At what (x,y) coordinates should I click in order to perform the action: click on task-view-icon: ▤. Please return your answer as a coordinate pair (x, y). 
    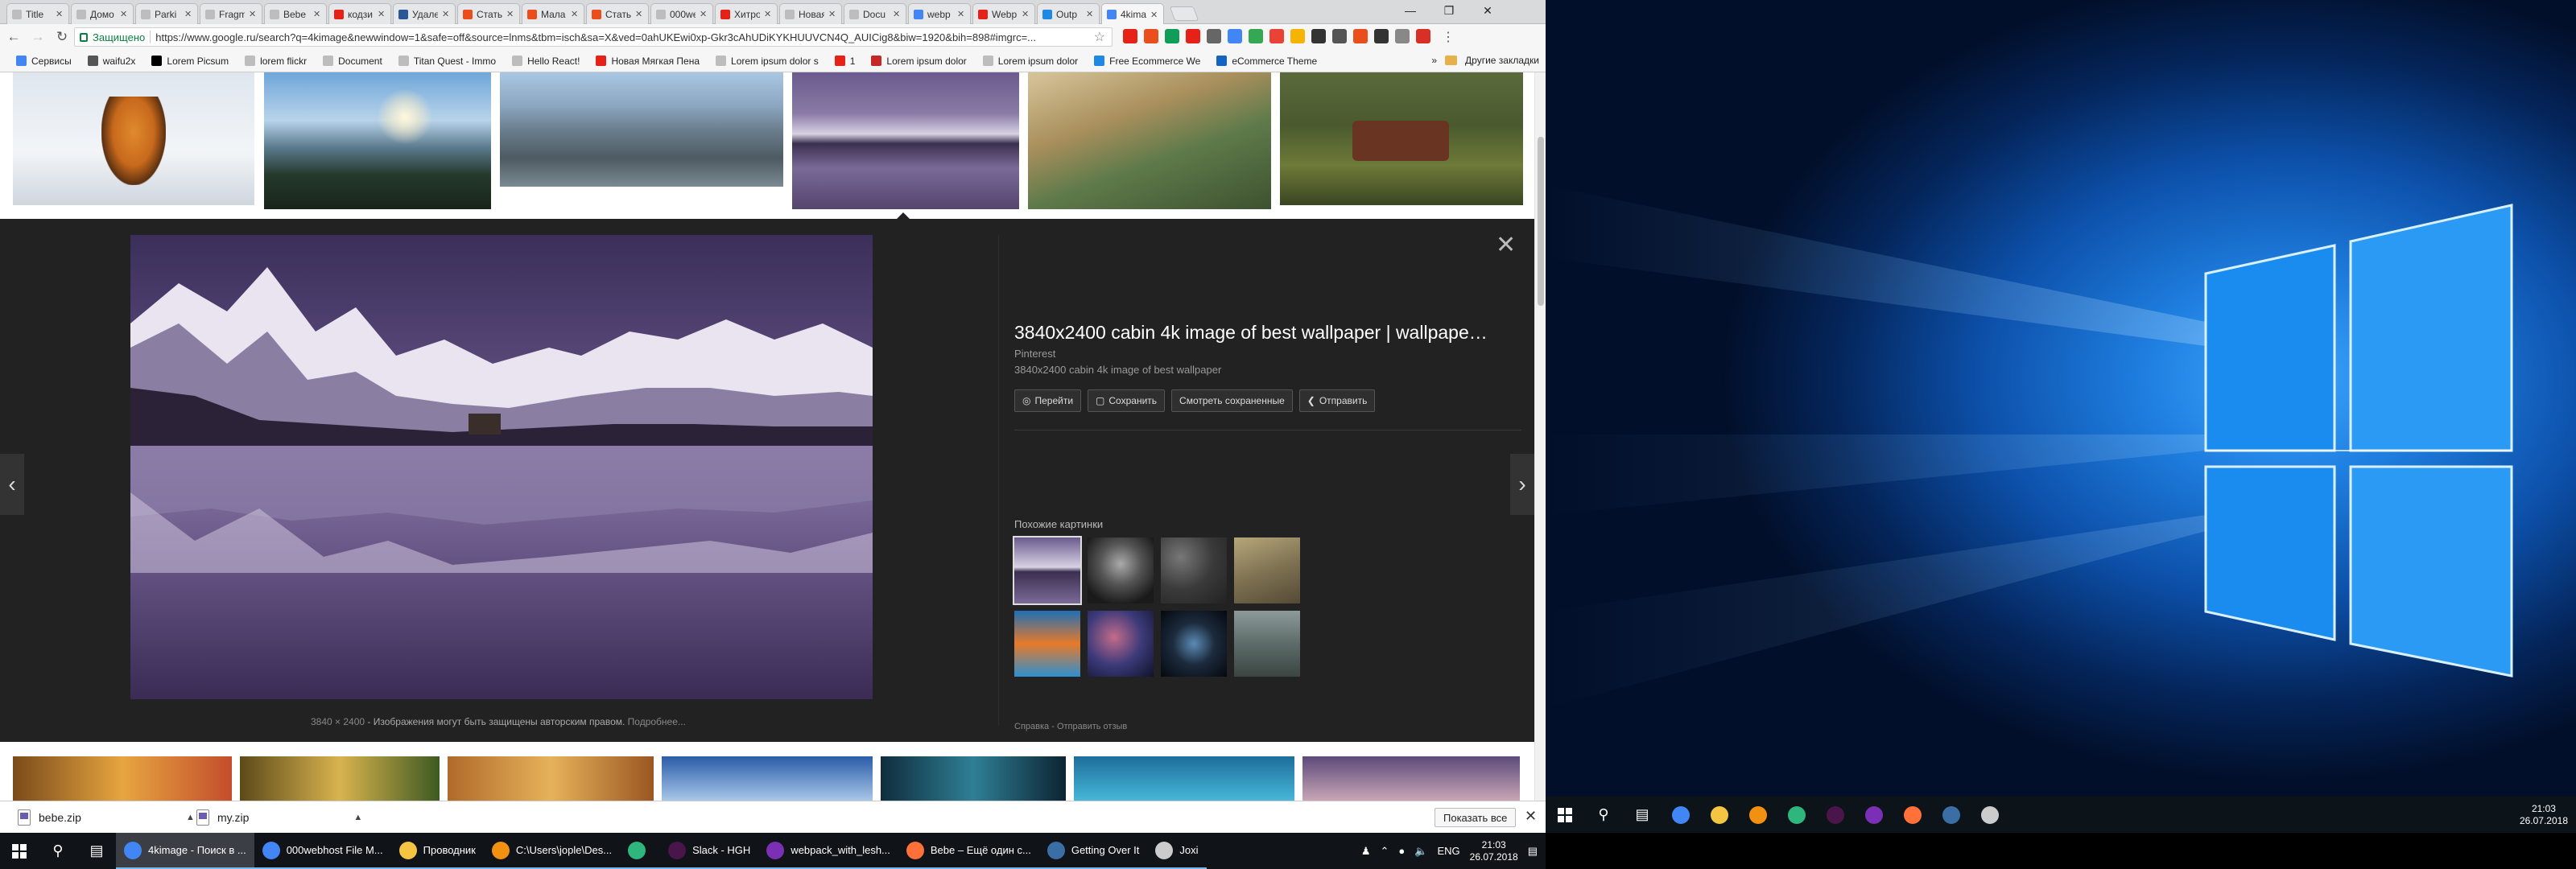
    Looking at the image, I should click on (96, 851).